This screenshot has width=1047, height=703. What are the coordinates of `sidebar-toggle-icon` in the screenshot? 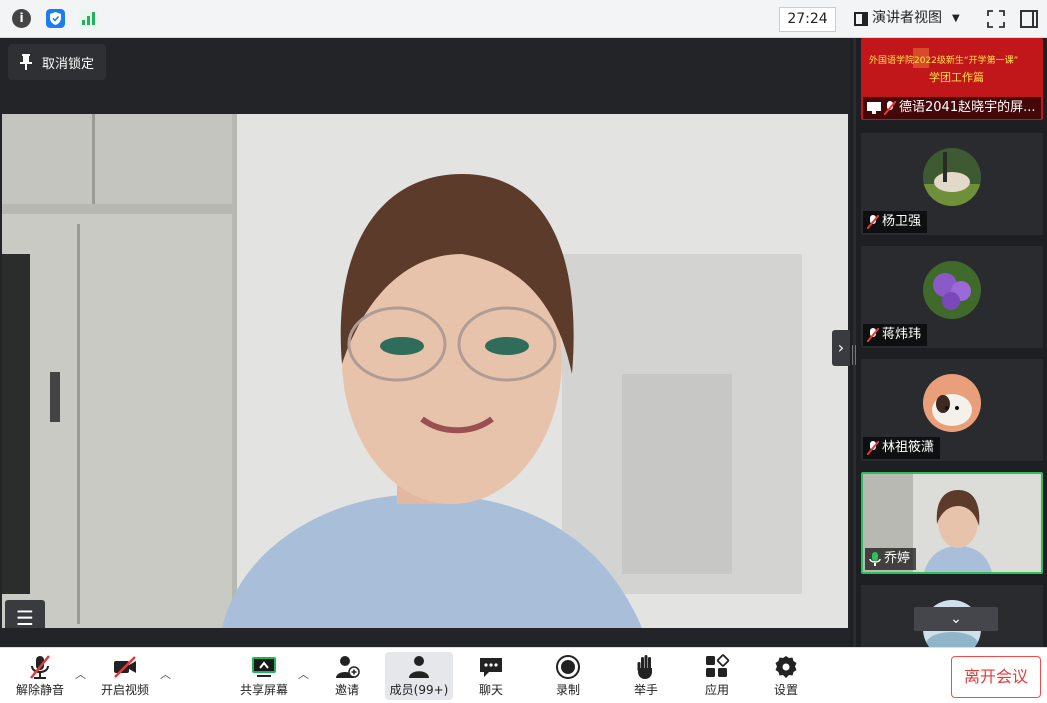 It's located at (1029, 19).